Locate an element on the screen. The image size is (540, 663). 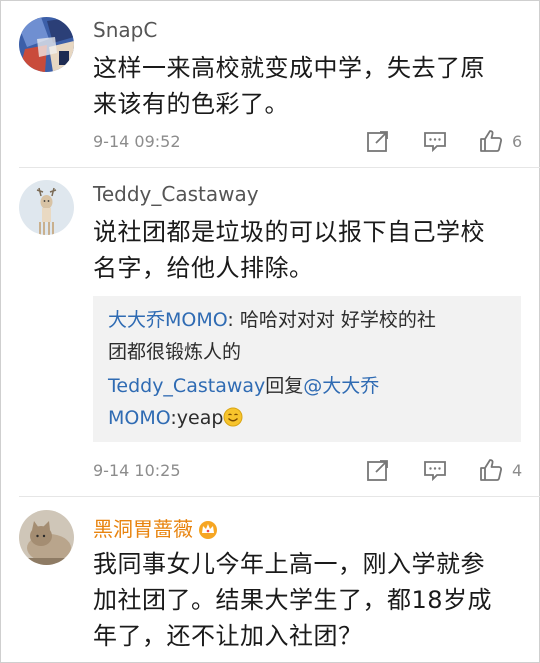
comment-text-line: 年了，还不让加入社团？ is located at coordinates (228, 636).